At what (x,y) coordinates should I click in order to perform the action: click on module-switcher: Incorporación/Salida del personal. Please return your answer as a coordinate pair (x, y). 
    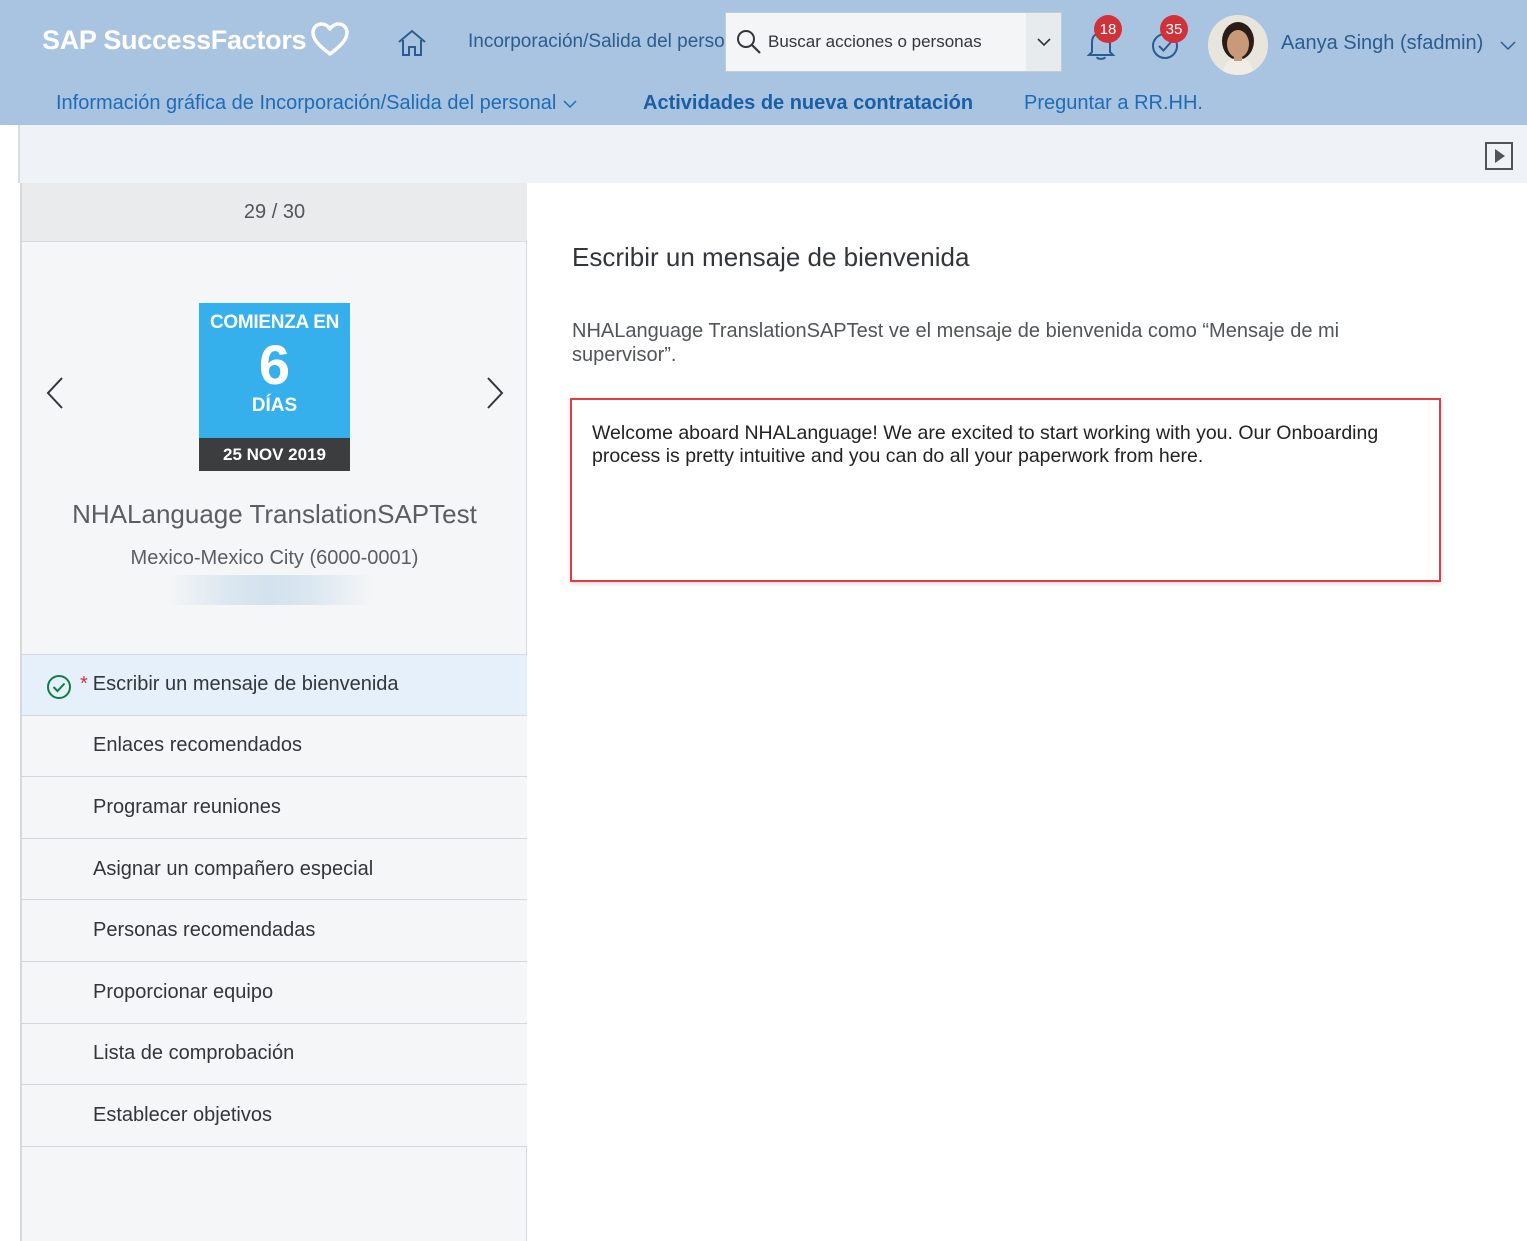
    Looking at the image, I should click on (597, 44).